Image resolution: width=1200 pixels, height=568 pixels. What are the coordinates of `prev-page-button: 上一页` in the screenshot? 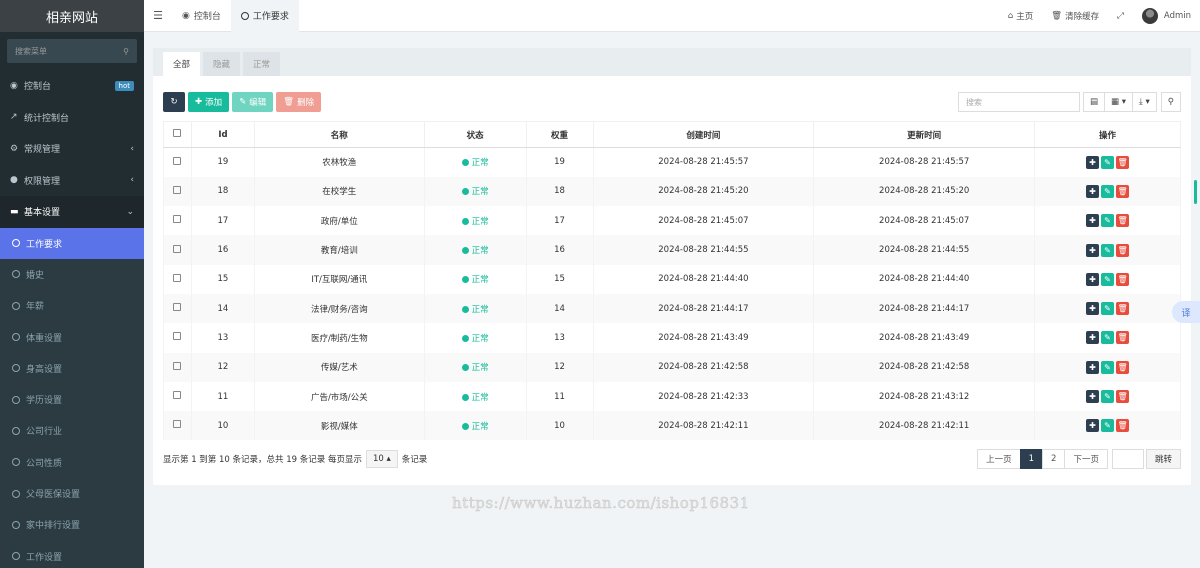 It's located at (999, 459).